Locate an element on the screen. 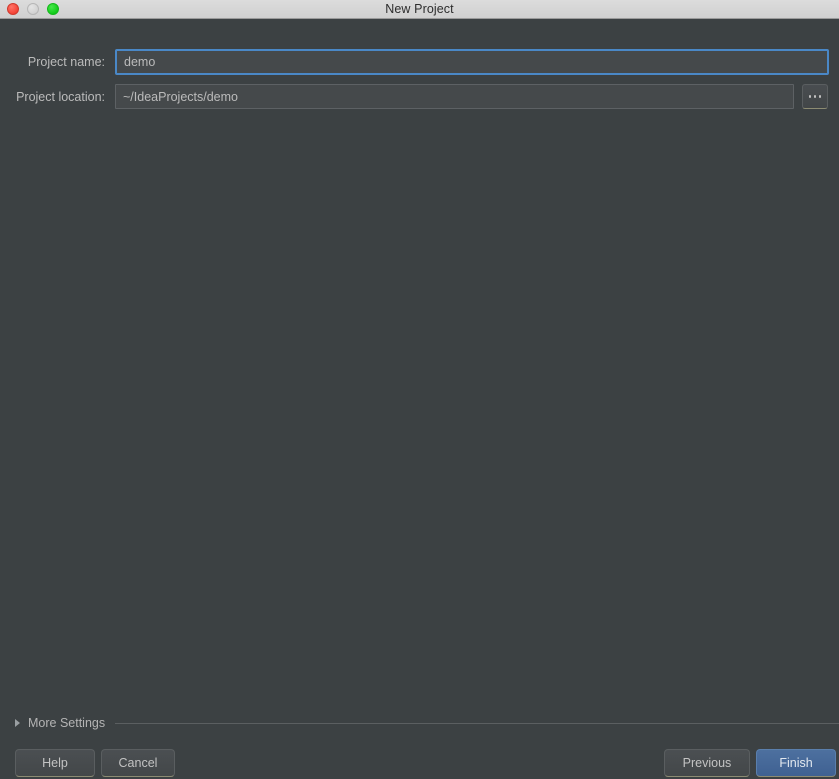 The image size is (839, 779). dialog-button-bar: Help Cancel Previous Finish is located at coordinates (419, 764).